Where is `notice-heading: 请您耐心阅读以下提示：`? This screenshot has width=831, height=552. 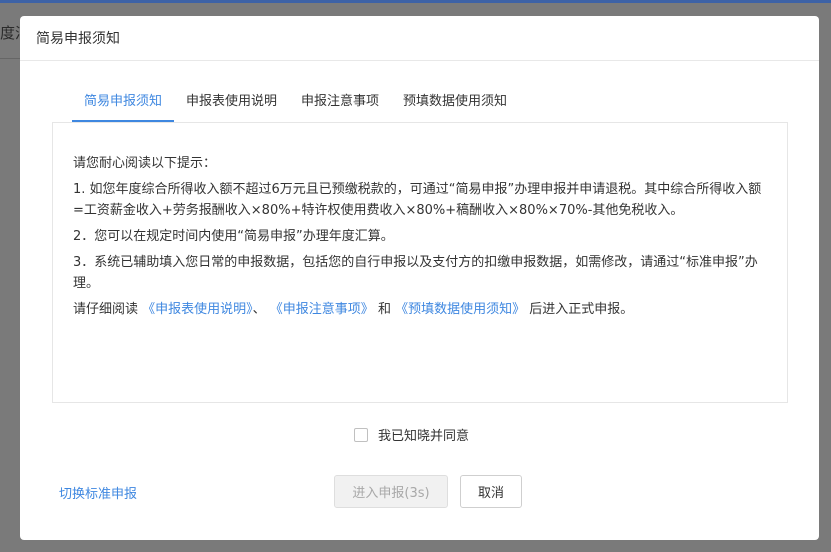
notice-heading: 请您耐心阅读以下提示： is located at coordinates (145, 163).